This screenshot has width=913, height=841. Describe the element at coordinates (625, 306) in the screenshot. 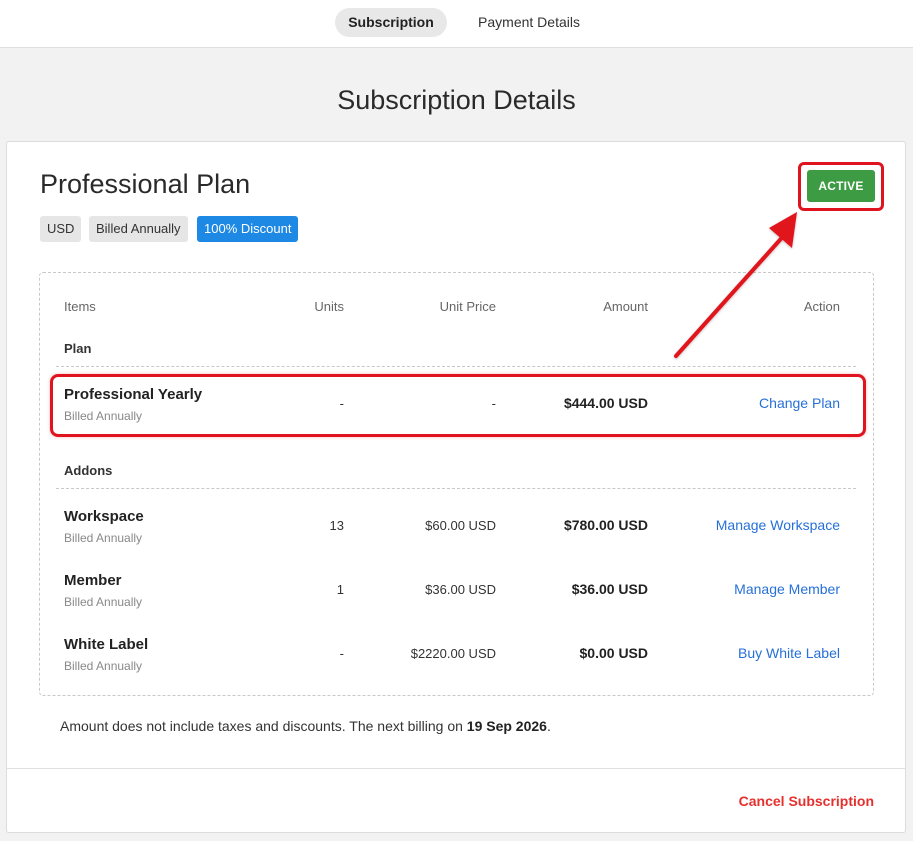

I see `header-amount: Amount` at that location.